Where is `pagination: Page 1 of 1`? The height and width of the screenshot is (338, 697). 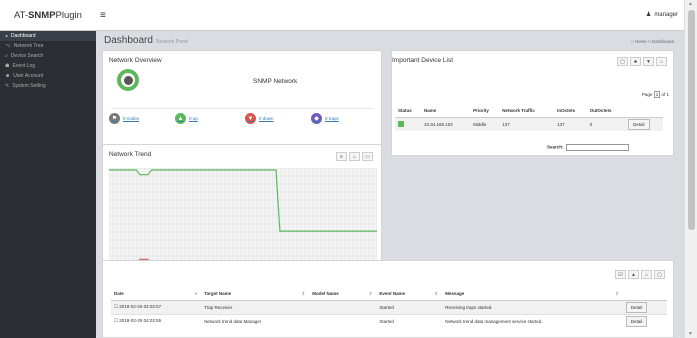
pagination: Page 1 of 1 is located at coordinates (655, 94).